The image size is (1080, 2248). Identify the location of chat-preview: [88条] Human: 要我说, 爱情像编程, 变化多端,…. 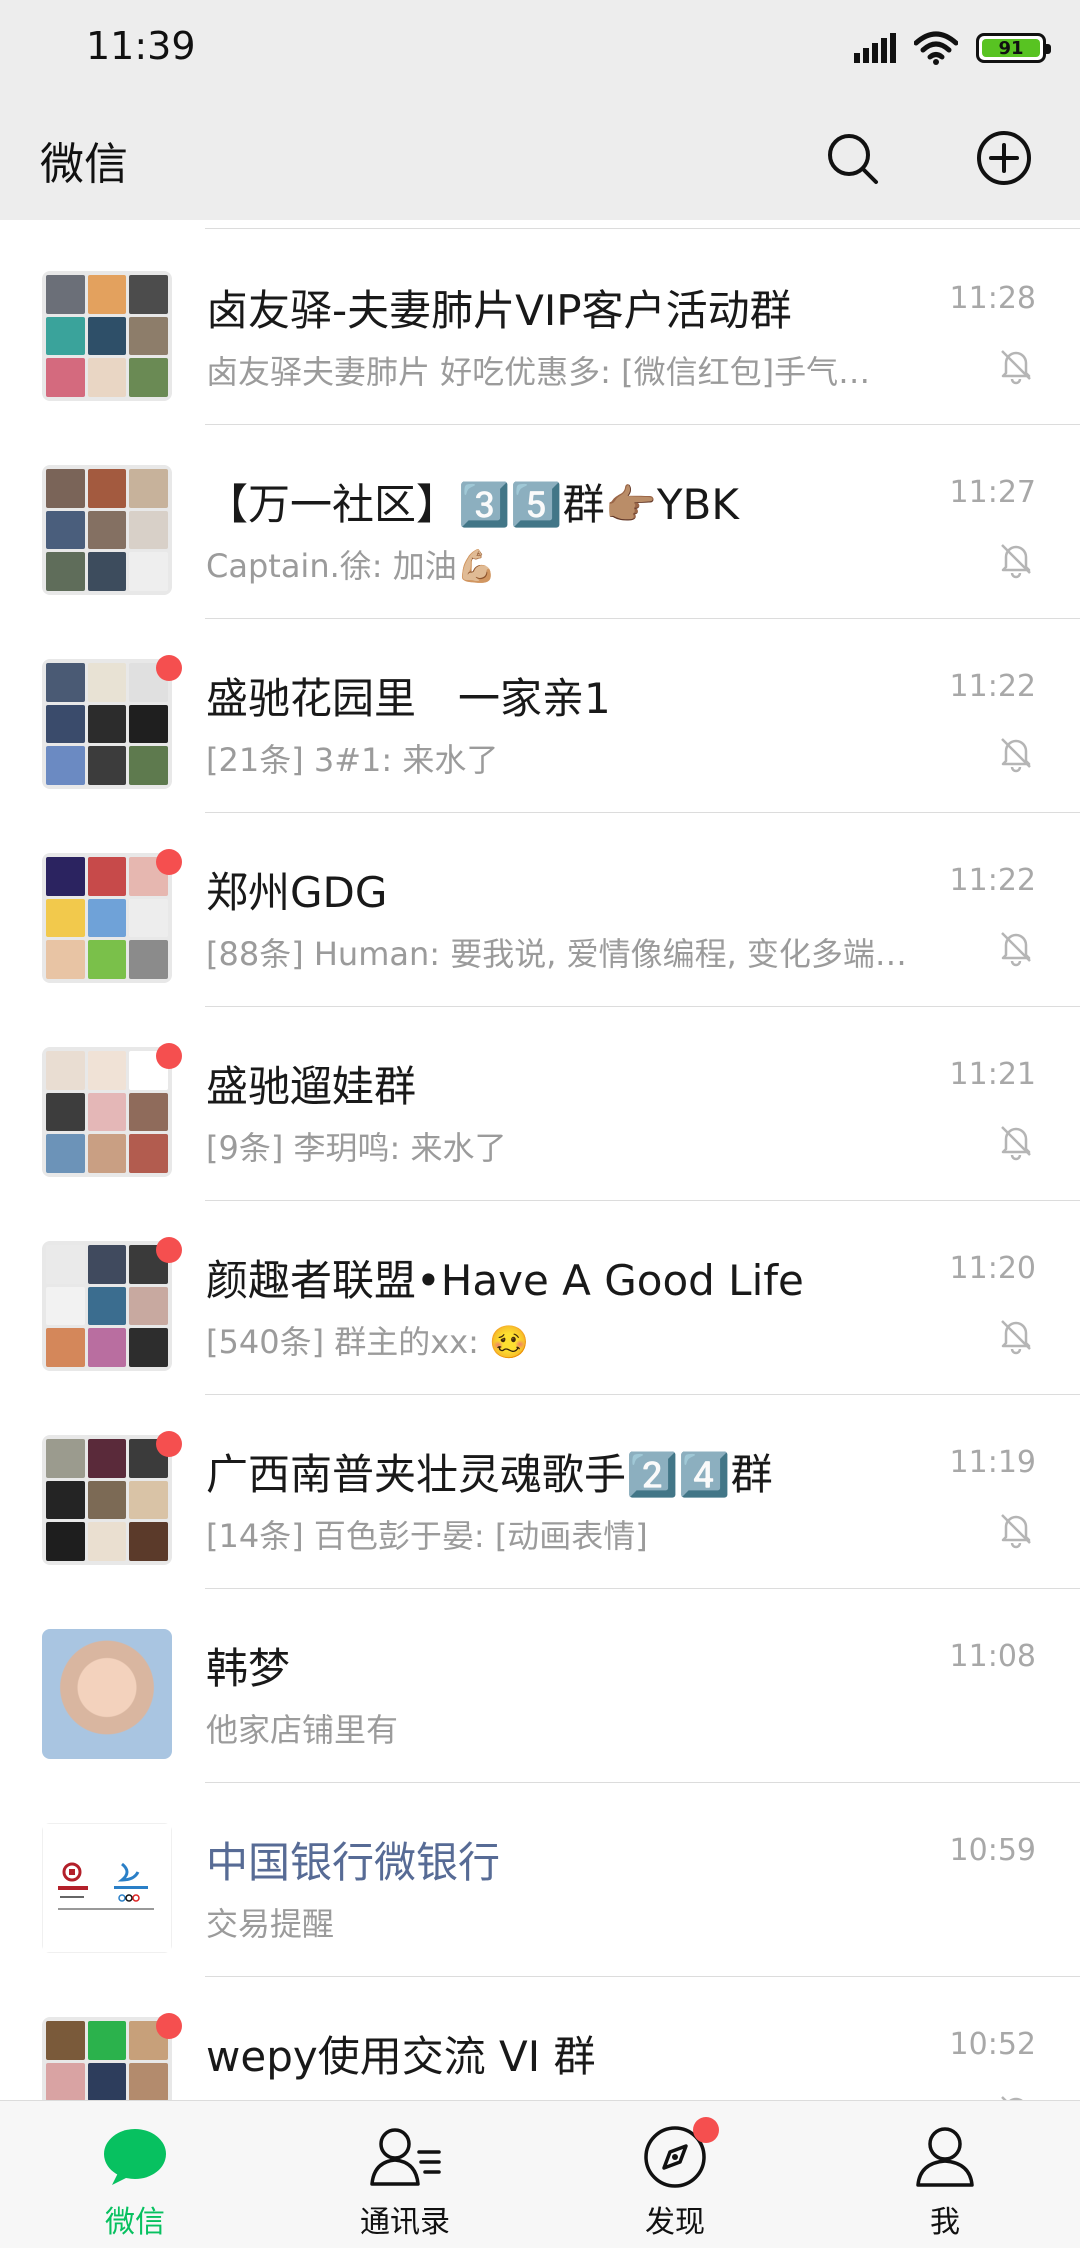
(561, 954).